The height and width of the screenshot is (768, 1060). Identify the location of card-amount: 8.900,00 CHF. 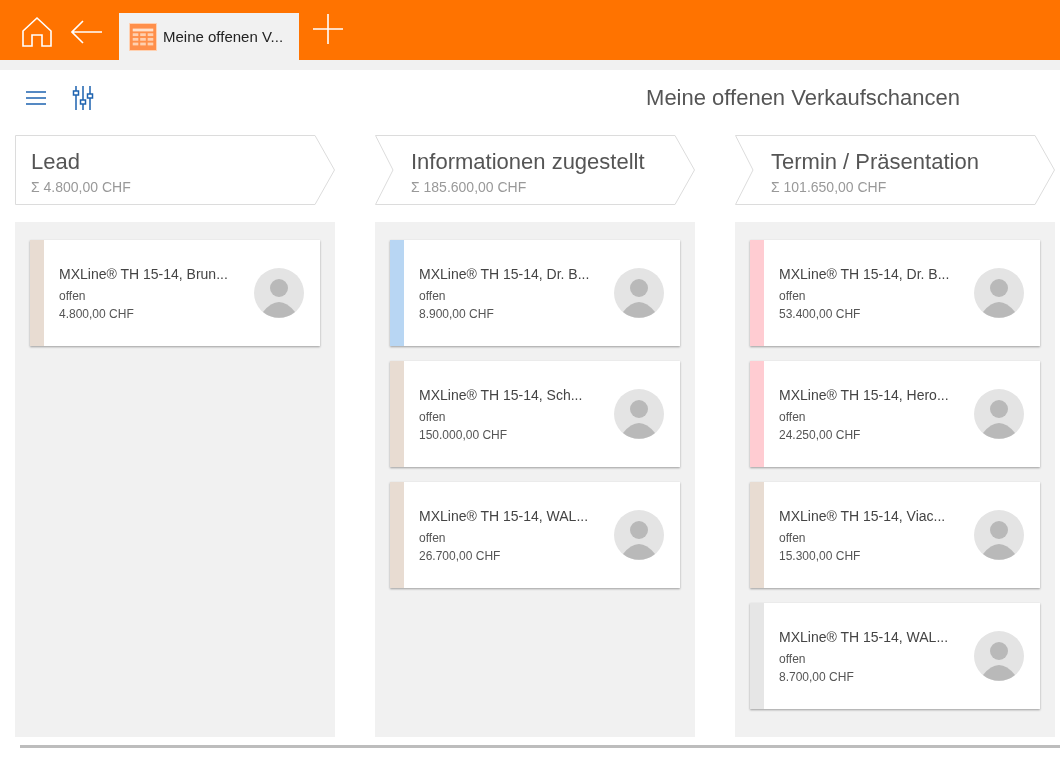
(456, 313).